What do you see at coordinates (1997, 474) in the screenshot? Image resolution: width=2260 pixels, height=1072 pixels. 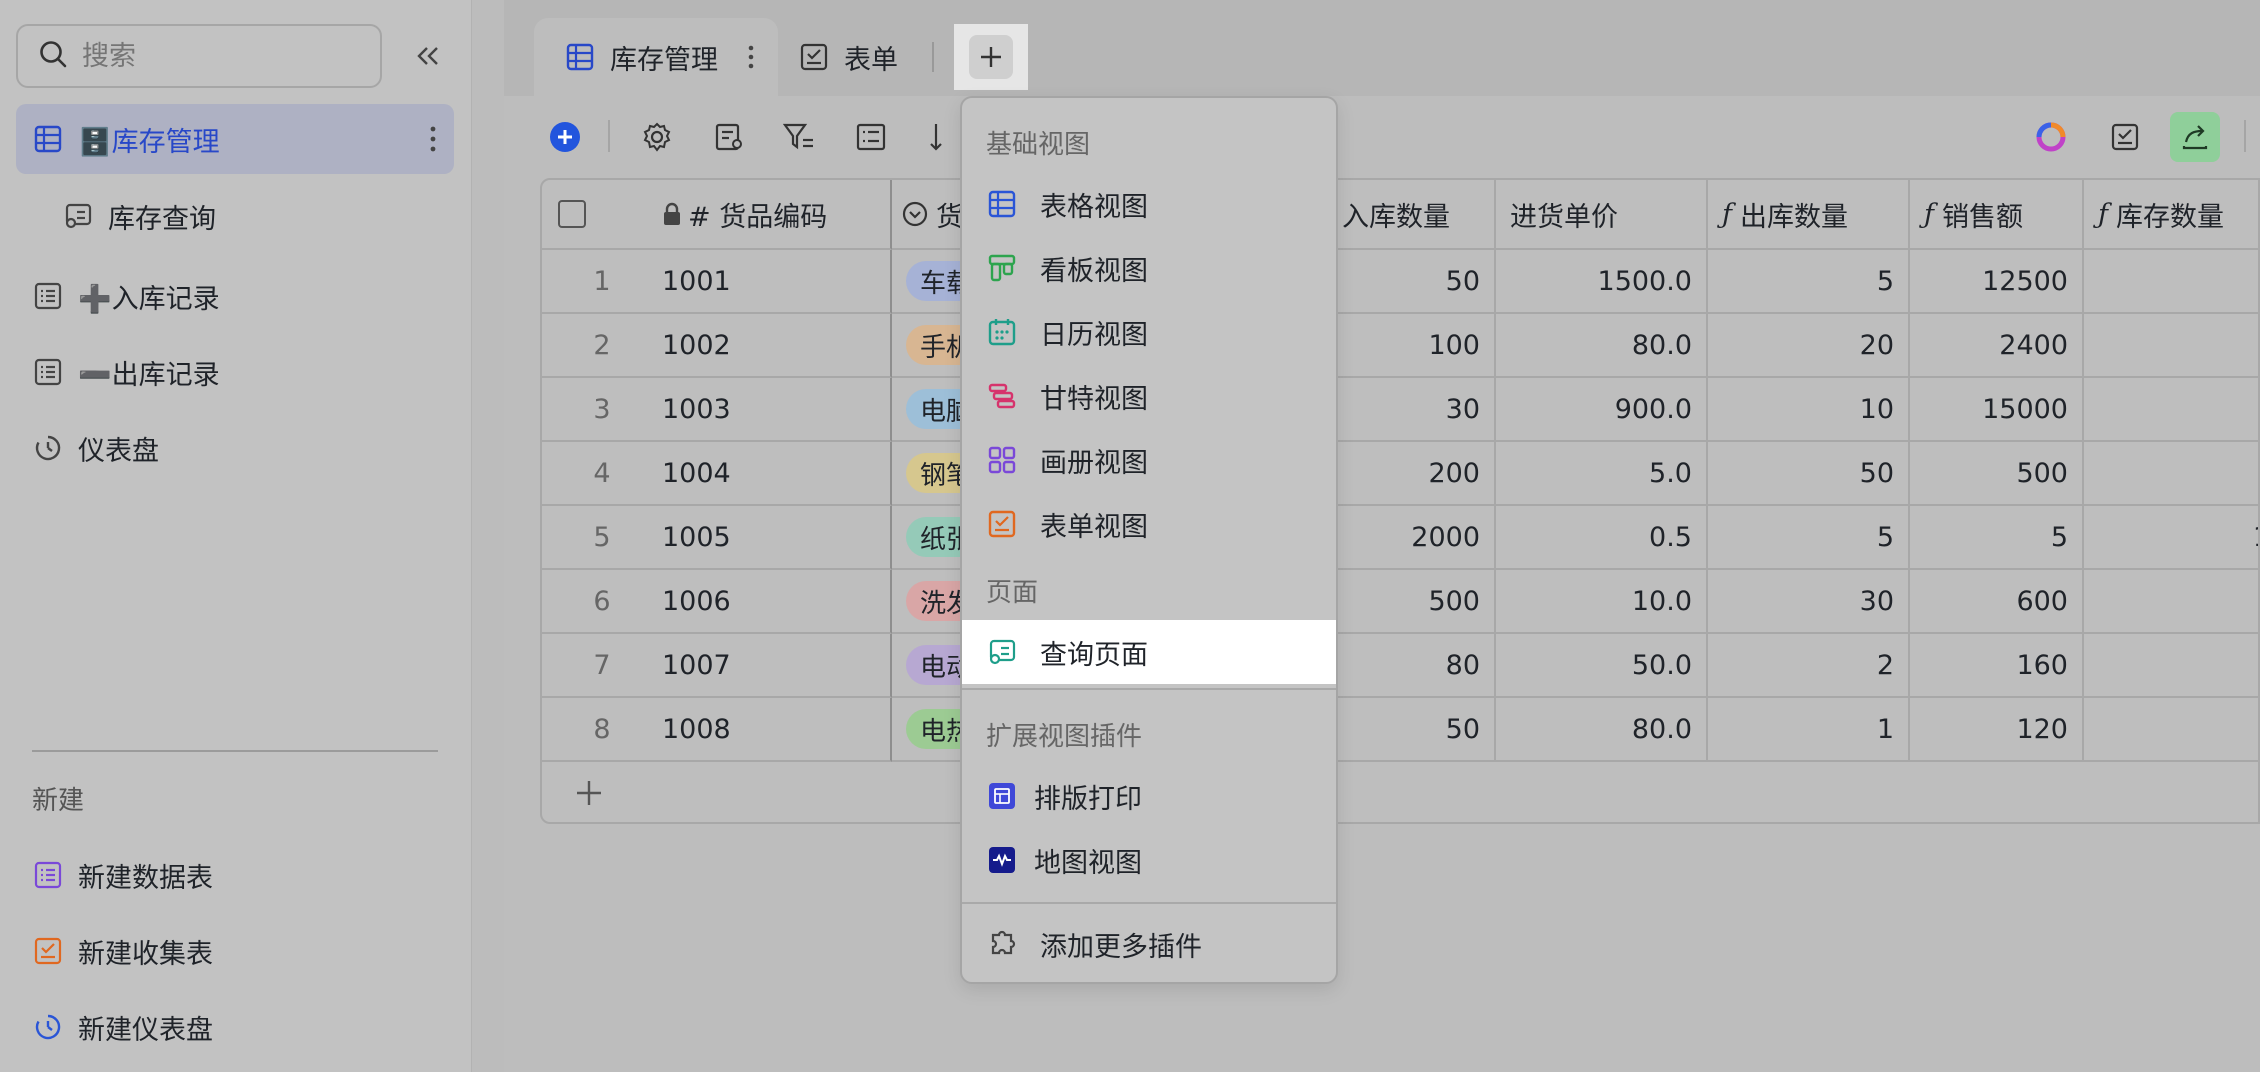 I see `cell-sales: 500` at bounding box center [1997, 474].